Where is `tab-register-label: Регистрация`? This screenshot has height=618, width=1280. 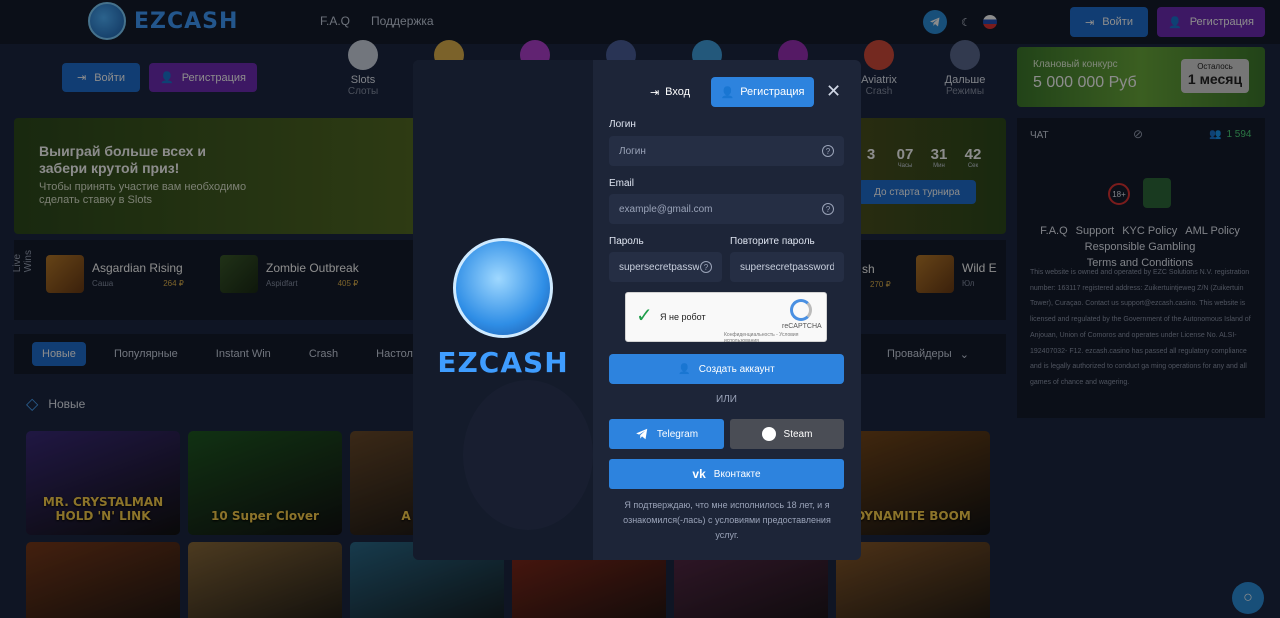 tab-register-label: Регистрация is located at coordinates (772, 92).